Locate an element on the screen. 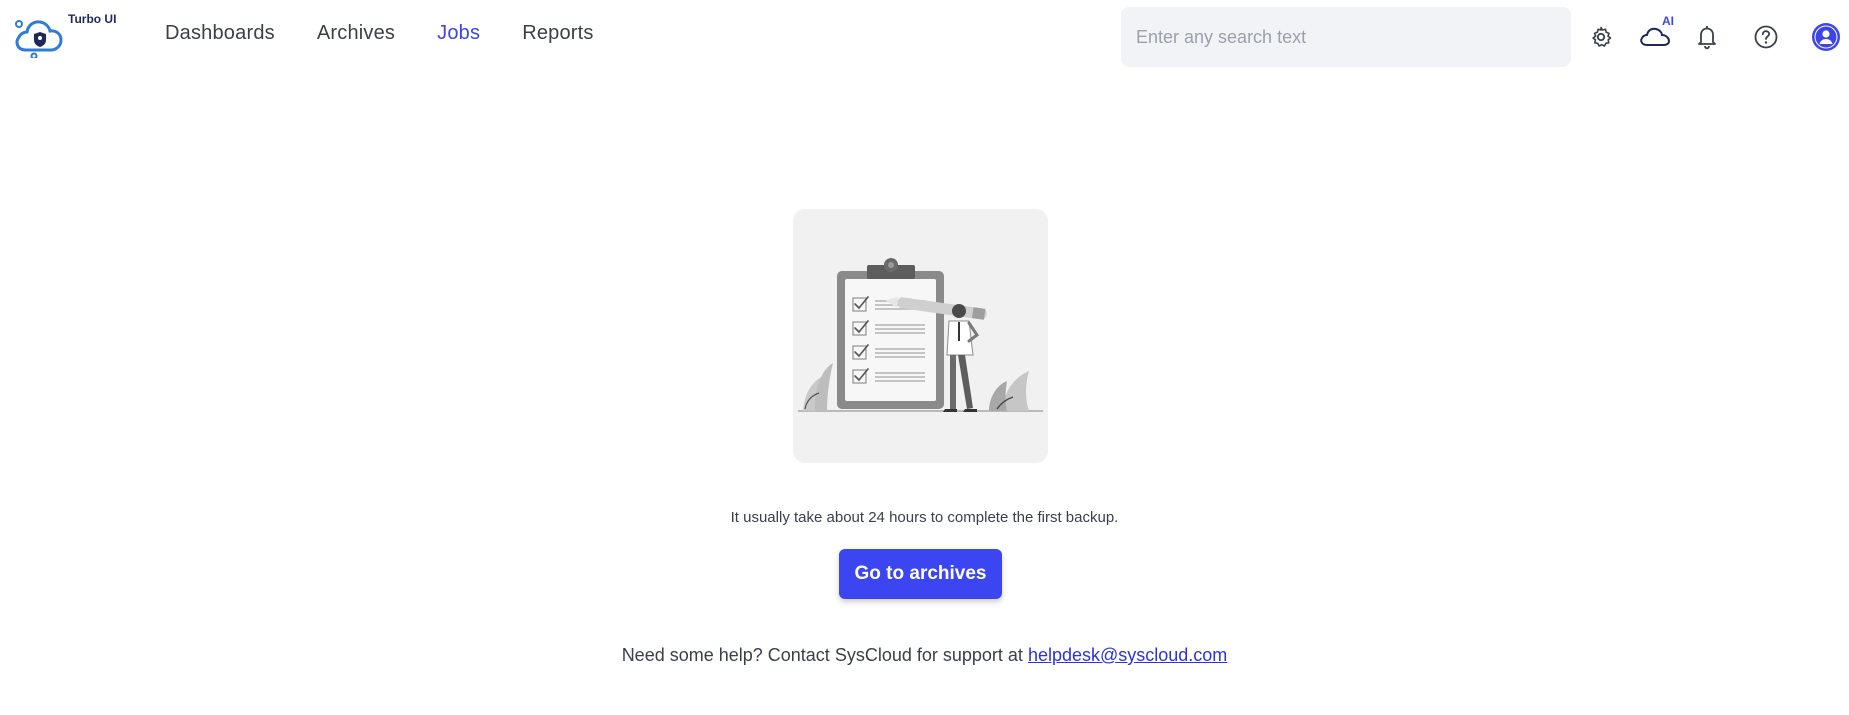 This screenshot has width=1849, height=715. help-icon is located at coordinates (1766, 37).